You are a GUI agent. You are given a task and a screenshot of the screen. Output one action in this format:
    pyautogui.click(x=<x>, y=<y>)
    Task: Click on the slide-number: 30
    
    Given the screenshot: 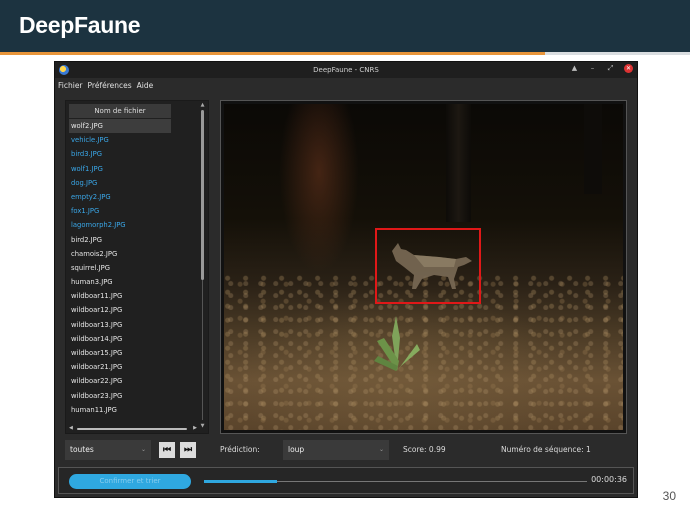 What is the action you would take?
    pyautogui.click(x=669, y=496)
    